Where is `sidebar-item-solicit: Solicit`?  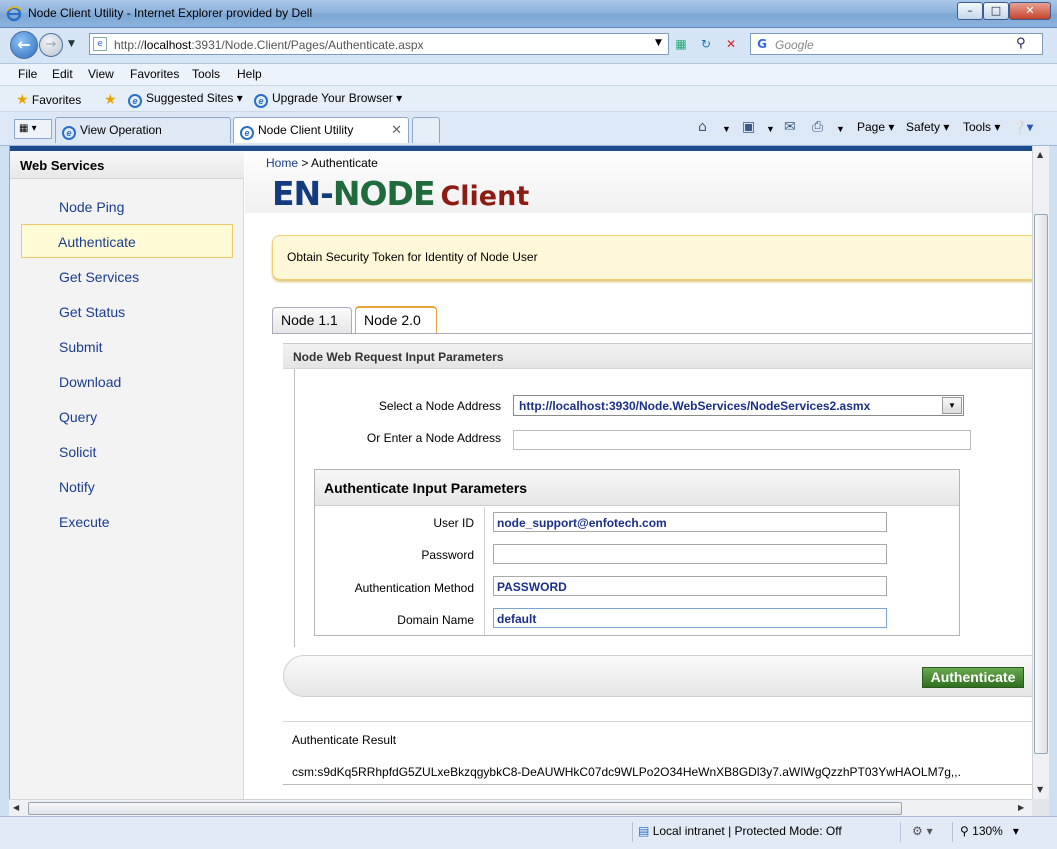
sidebar-item-solicit: Solicit is located at coordinates (77, 452).